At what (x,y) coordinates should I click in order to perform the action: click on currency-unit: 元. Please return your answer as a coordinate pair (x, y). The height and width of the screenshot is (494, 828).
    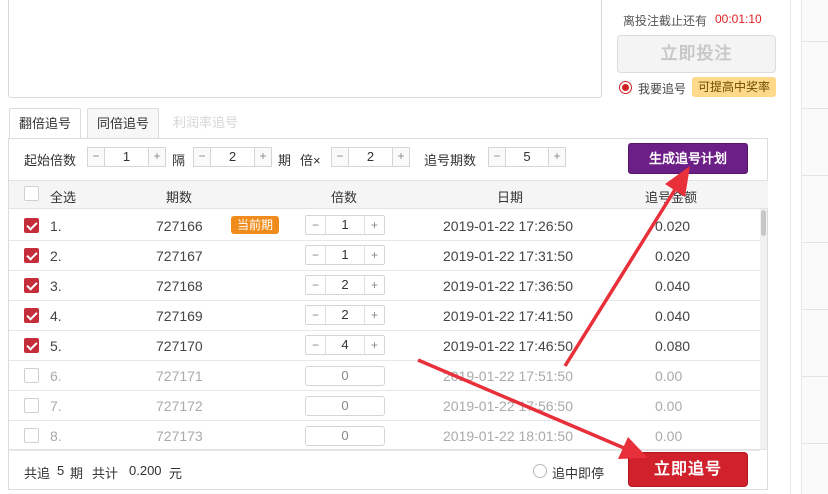
    Looking at the image, I should click on (176, 473).